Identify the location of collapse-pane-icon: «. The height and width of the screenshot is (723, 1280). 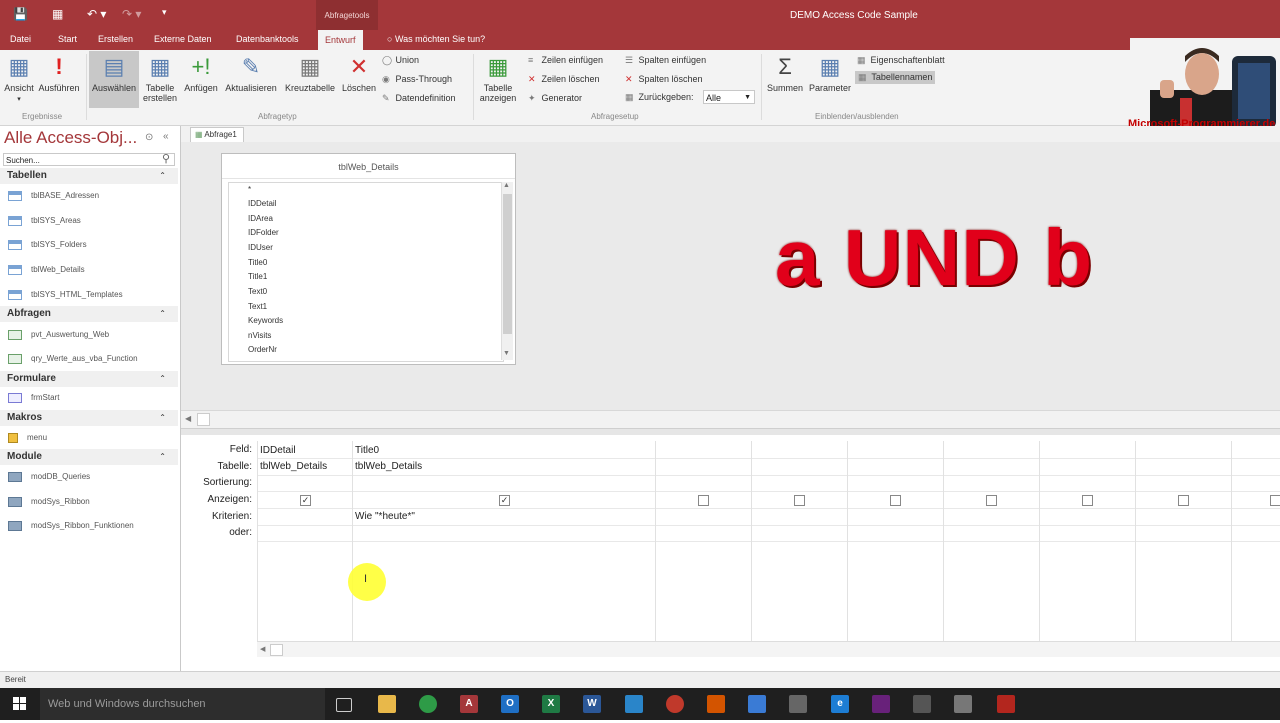
(166, 136).